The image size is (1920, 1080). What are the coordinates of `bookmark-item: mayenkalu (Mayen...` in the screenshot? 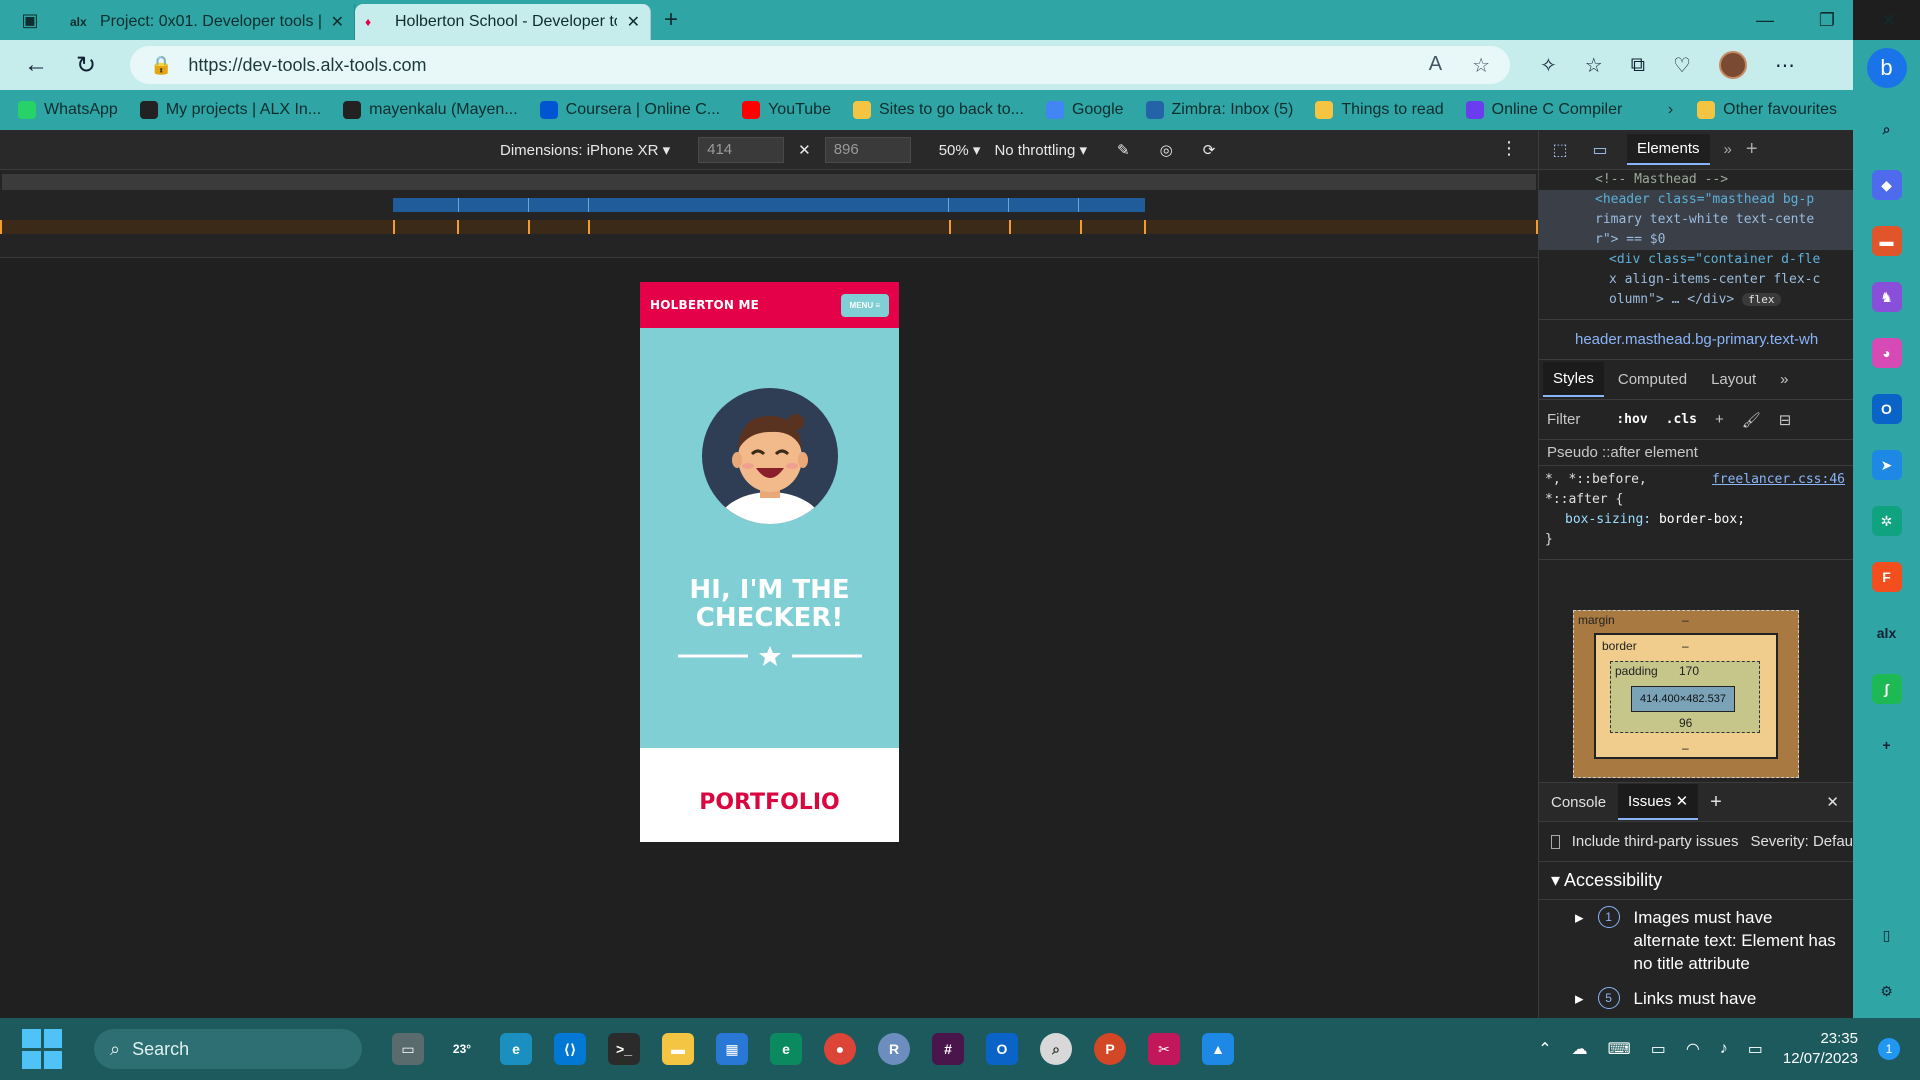 It's located at (430, 110).